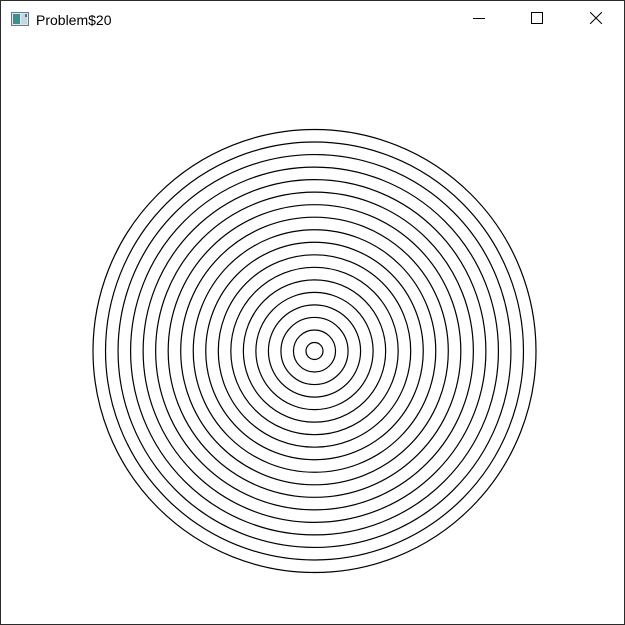 The height and width of the screenshot is (625, 625). I want to click on ring-circle, so click(314, 351).